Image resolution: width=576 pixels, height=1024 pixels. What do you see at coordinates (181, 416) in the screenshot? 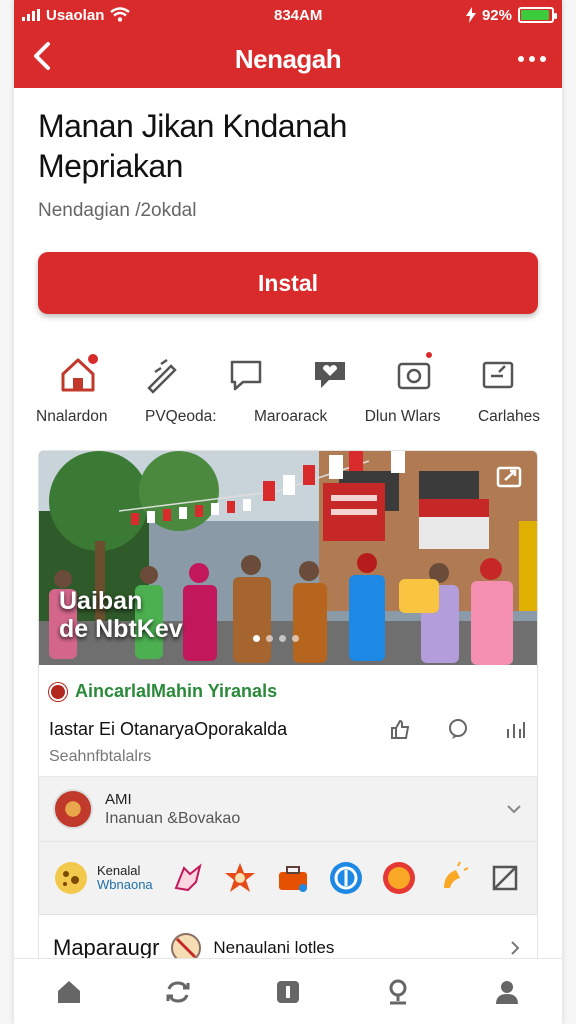
I see `action-label-pencil: PVQeoda:` at bounding box center [181, 416].